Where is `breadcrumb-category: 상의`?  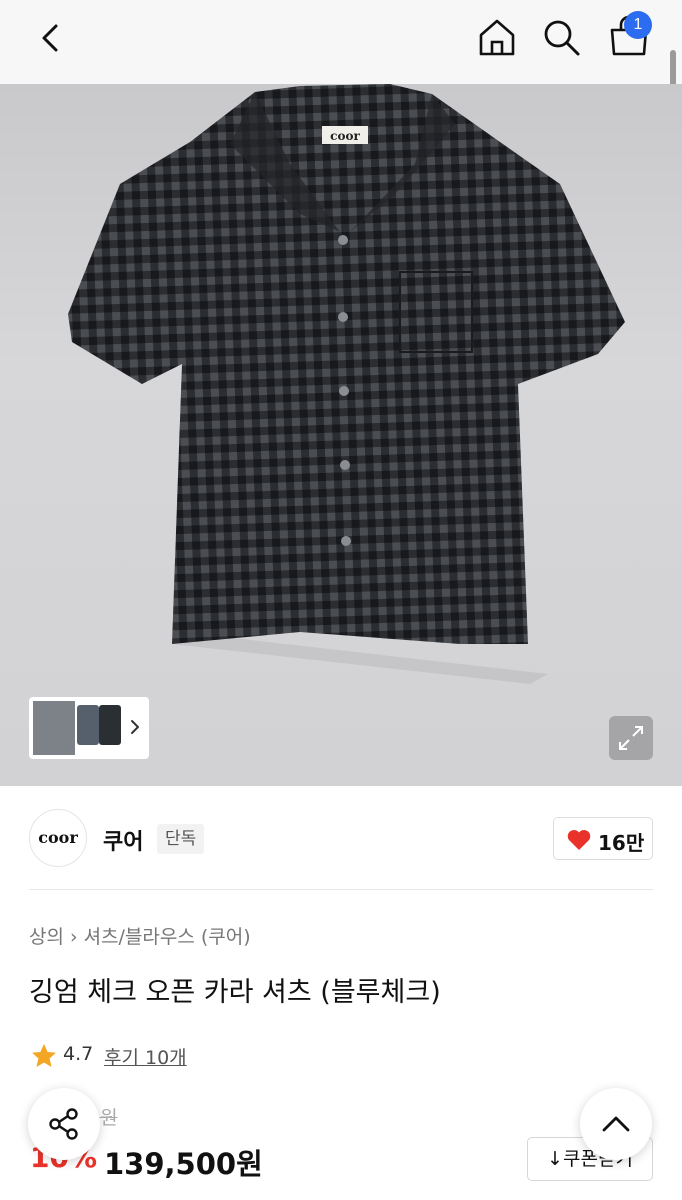
breadcrumb-category: 상의 is located at coordinates (46, 935).